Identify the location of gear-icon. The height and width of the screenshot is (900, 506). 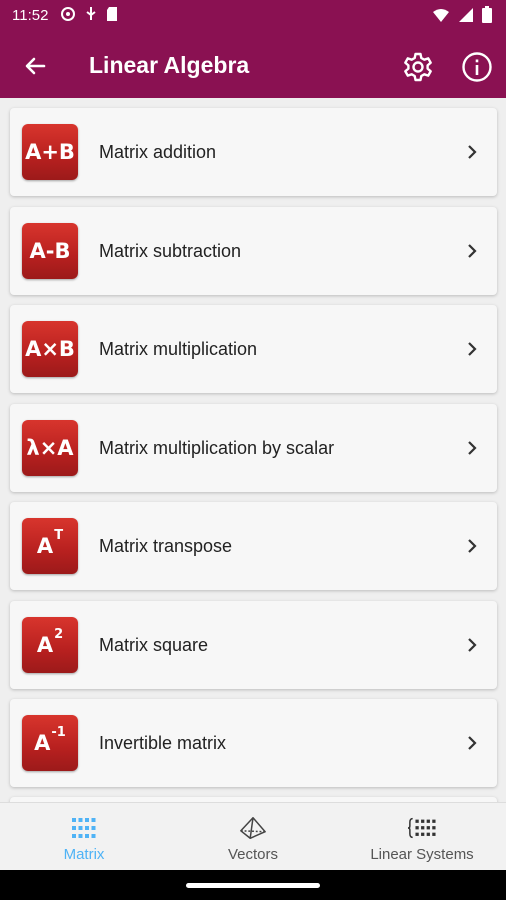
(418, 67).